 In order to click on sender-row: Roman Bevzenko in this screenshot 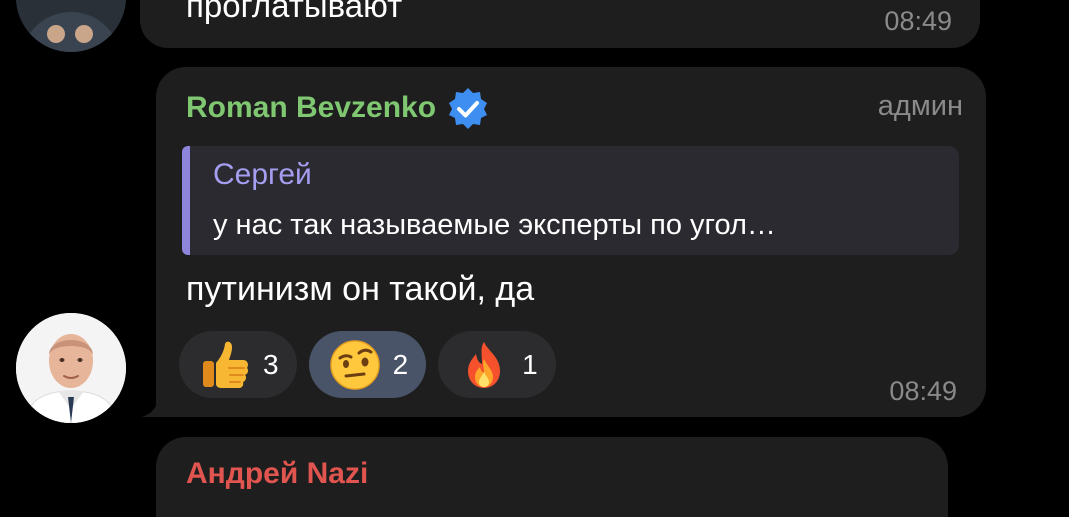, I will do `click(338, 108)`.